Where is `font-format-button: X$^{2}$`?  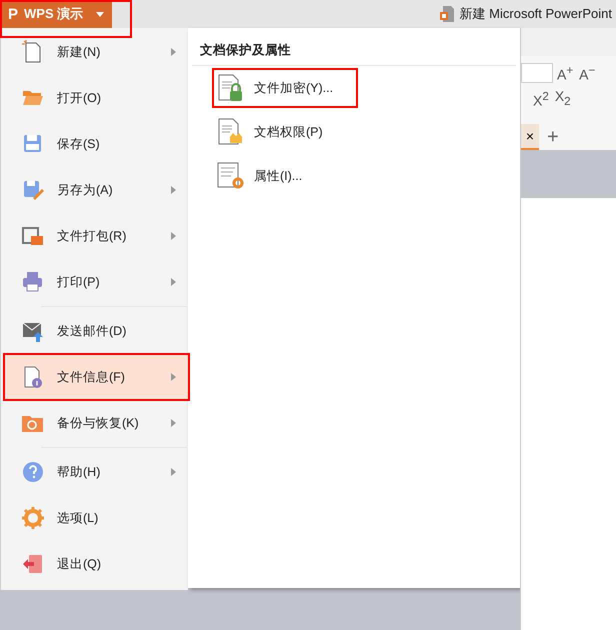 font-format-button: X$^{2}$ is located at coordinates (541, 99).